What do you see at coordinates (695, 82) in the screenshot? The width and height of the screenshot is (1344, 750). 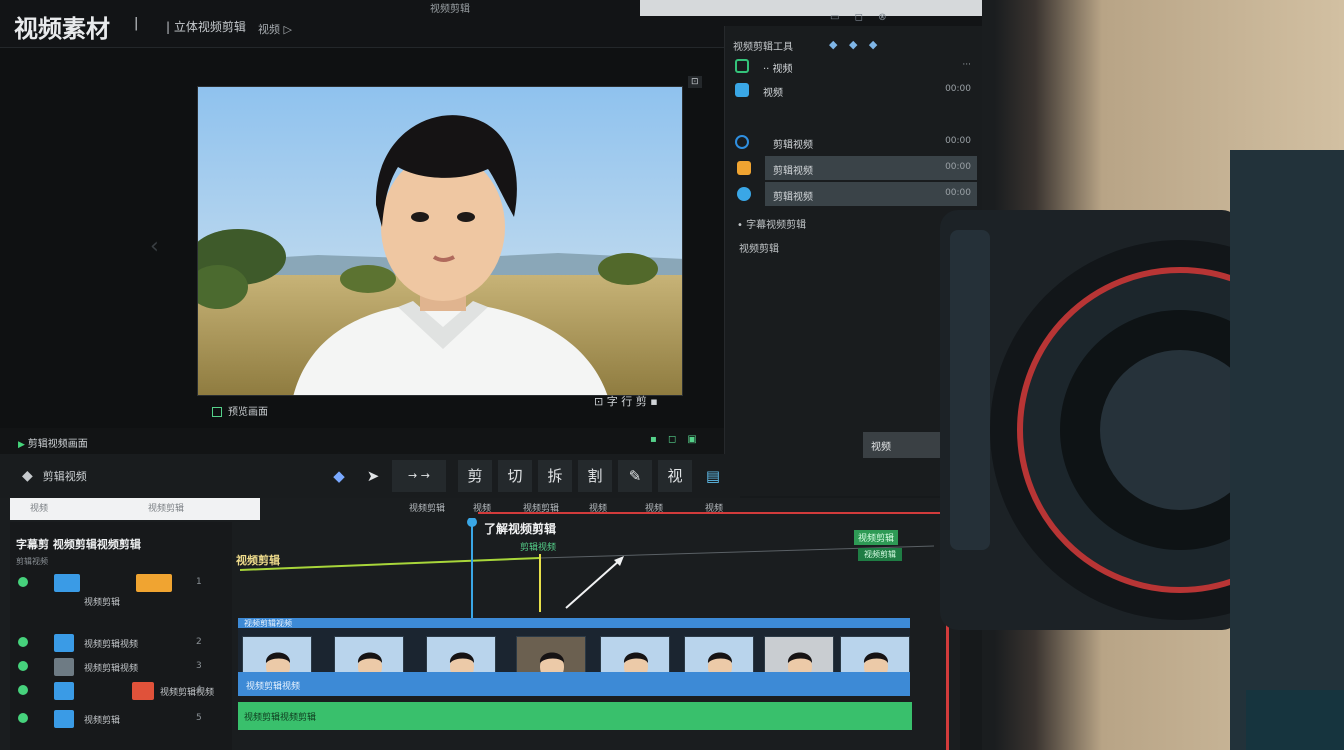 I see `preview-corner-icon: ⊡` at bounding box center [695, 82].